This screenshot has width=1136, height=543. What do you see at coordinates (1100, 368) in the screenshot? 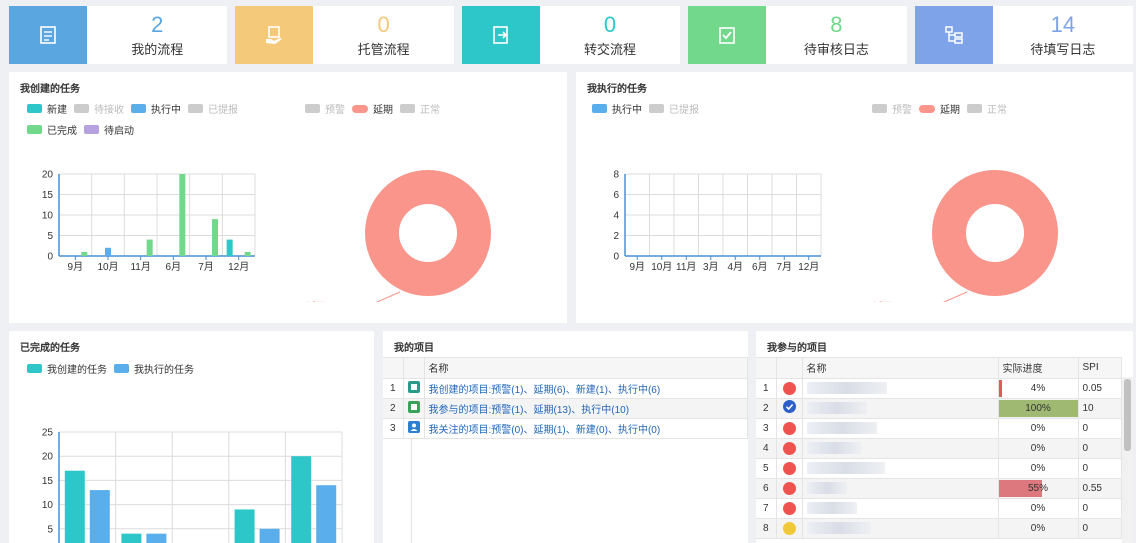
I see `column-header-spi: SPI` at bounding box center [1100, 368].